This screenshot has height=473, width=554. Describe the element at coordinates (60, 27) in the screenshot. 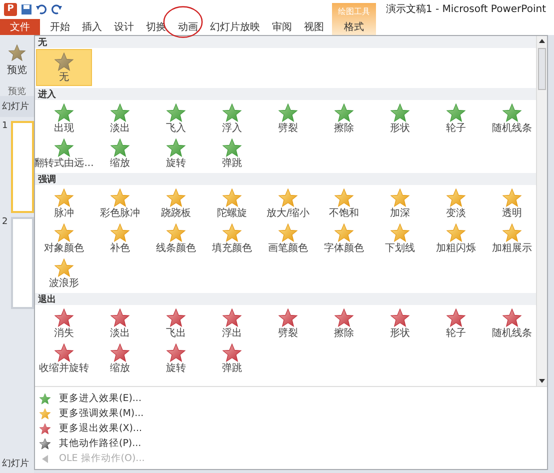

I see `ribbon-tab: 开始` at that location.